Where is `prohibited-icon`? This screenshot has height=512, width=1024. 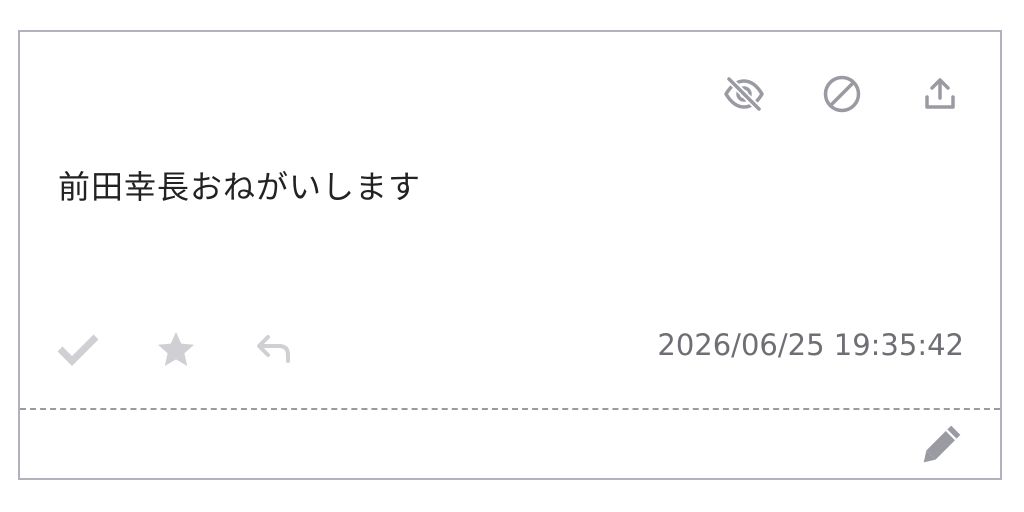 prohibited-icon is located at coordinates (842, 94).